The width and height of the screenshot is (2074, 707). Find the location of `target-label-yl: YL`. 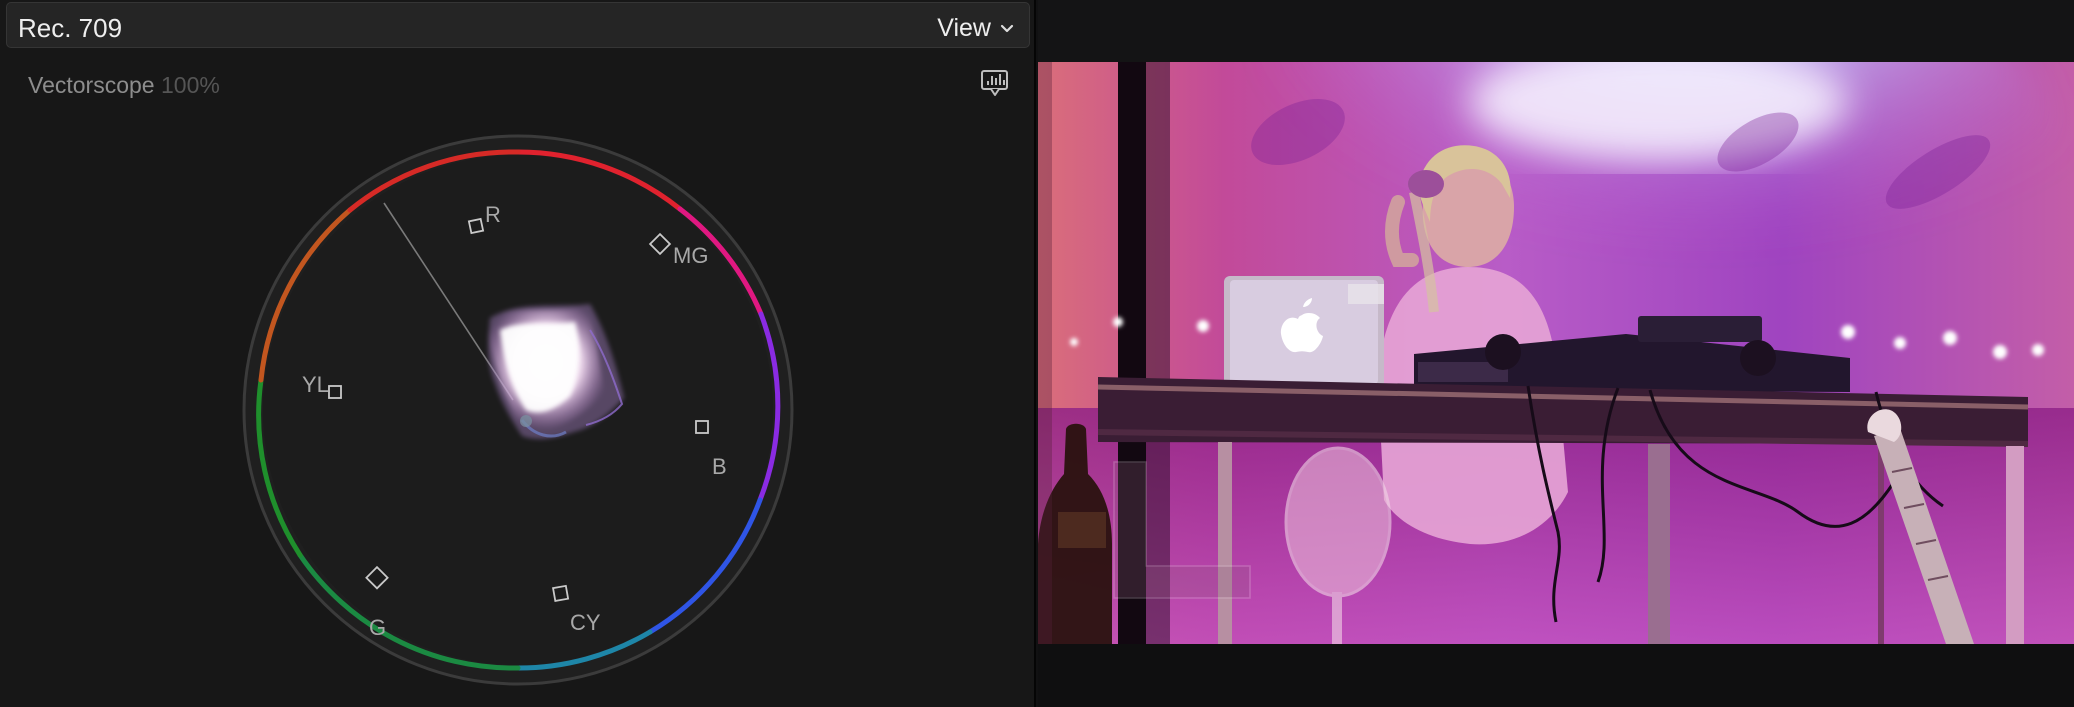

target-label-yl: YL is located at coordinates (315, 384).